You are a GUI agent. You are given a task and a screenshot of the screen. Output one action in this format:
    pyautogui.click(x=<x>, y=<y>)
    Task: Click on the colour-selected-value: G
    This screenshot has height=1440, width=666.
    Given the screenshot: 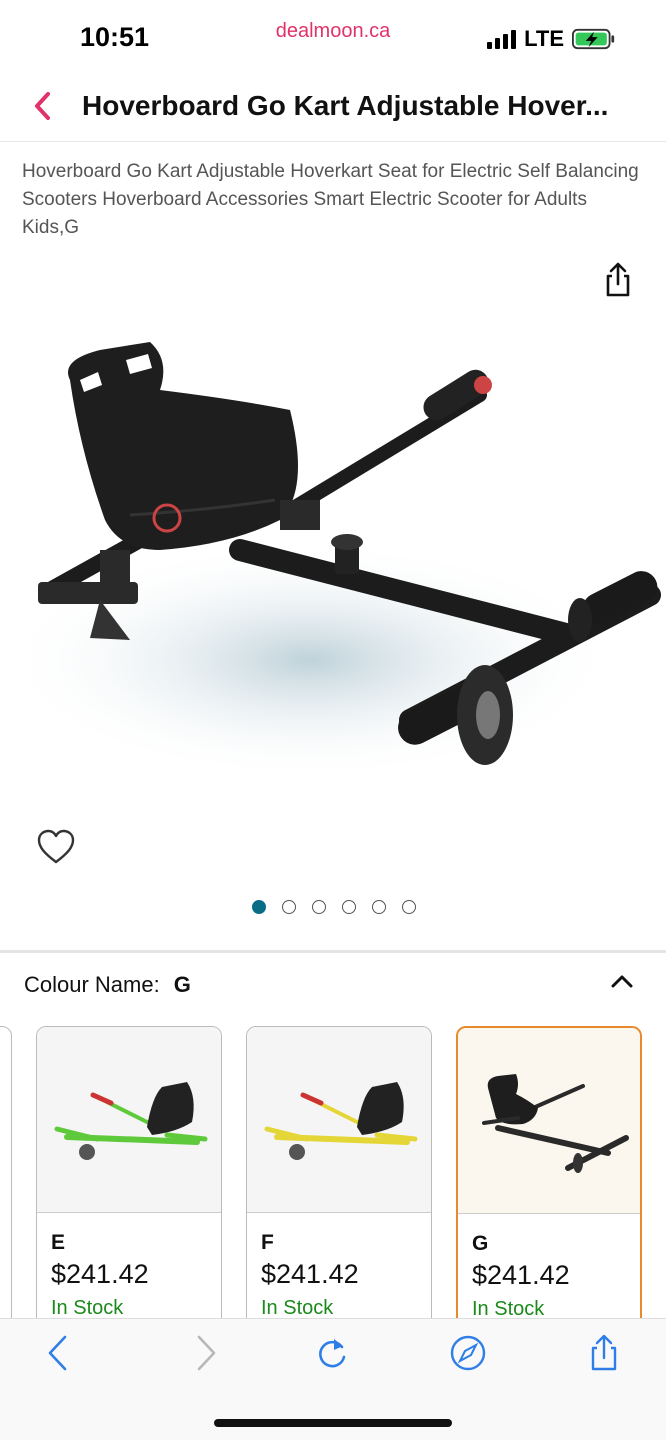 What is the action you would take?
    pyautogui.click(x=182, y=984)
    